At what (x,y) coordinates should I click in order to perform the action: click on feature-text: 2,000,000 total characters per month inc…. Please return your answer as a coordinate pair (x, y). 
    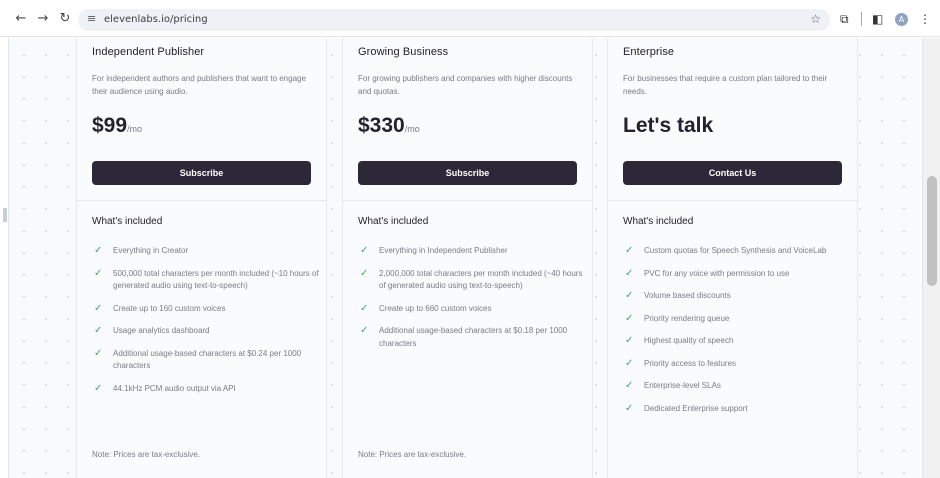
    Looking at the image, I should click on (481, 279).